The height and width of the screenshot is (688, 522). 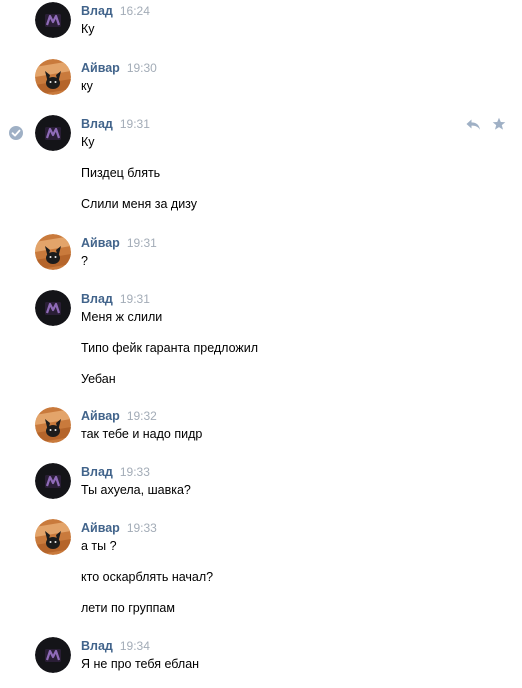 What do you see at coordinates (261, 254) in the screenshot?
I see `message-group: Айвар 19:31 ?` at bounding box center [261, 254].